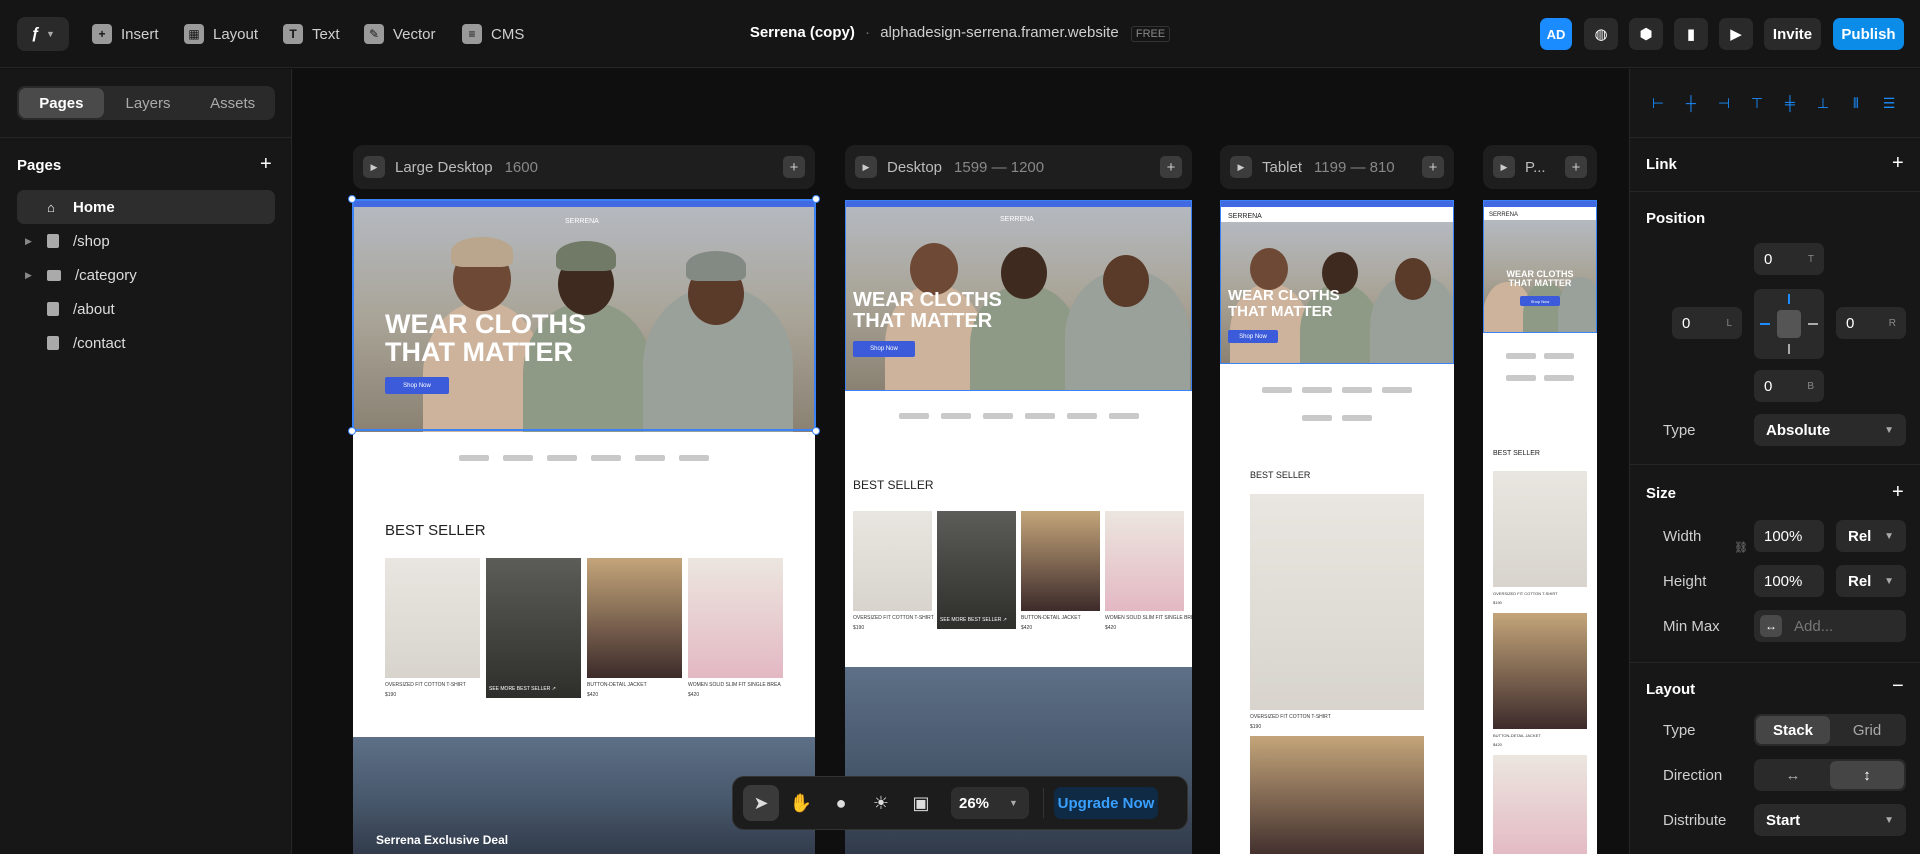  Describe the element at coordinates (802, 32) in the screenshot. I see `project-name: Serrena (copy)` at that location.